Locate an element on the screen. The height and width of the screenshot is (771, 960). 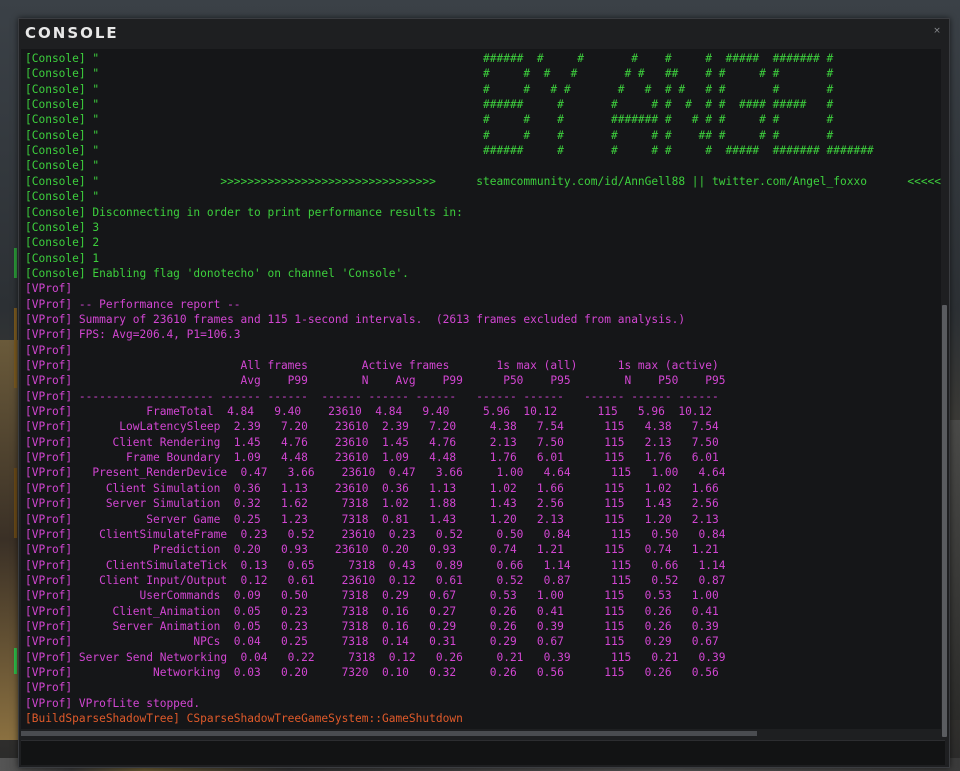
console-line: [Console] " # # # ####### # # # # # # # is located at coordinates (429, 120).